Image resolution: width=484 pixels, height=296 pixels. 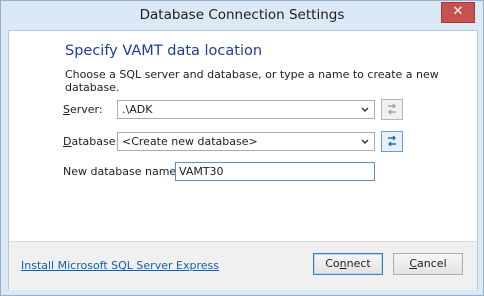 What do you see at coordinates (86, 109) in the screenshot?
I see `server-label-rest: erver:` at bounding box center [86, 109].